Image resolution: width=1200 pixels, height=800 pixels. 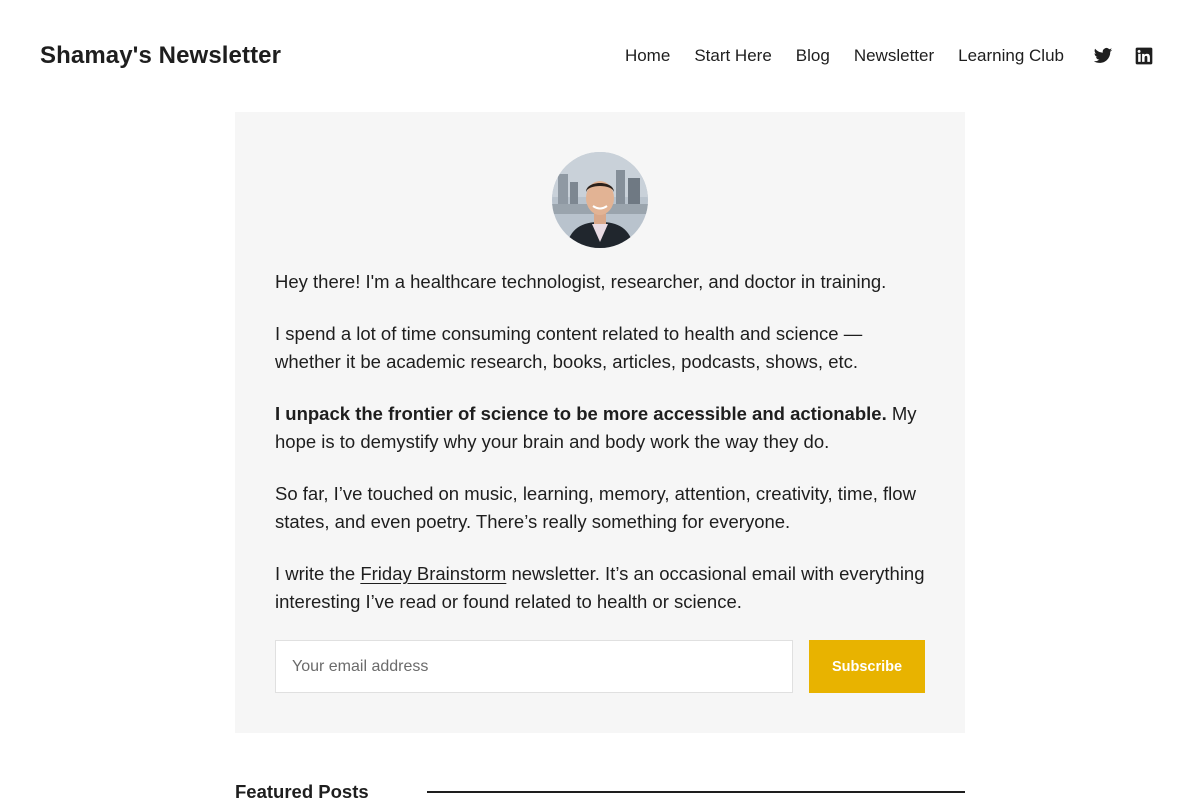 What do you see at coordinates (732, 56) in the screenshot?
I see `nav-start-here: Start Here` at bounding box center [732, 56].